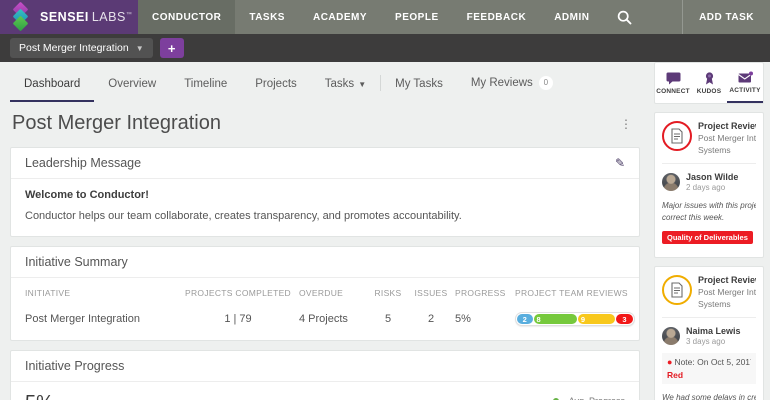 This screenshot has height=400, width=770. What do you see at coordinates (431, 319) in the screenshot?
I see `cell-issues: 2` at bounding box center [431, 319].